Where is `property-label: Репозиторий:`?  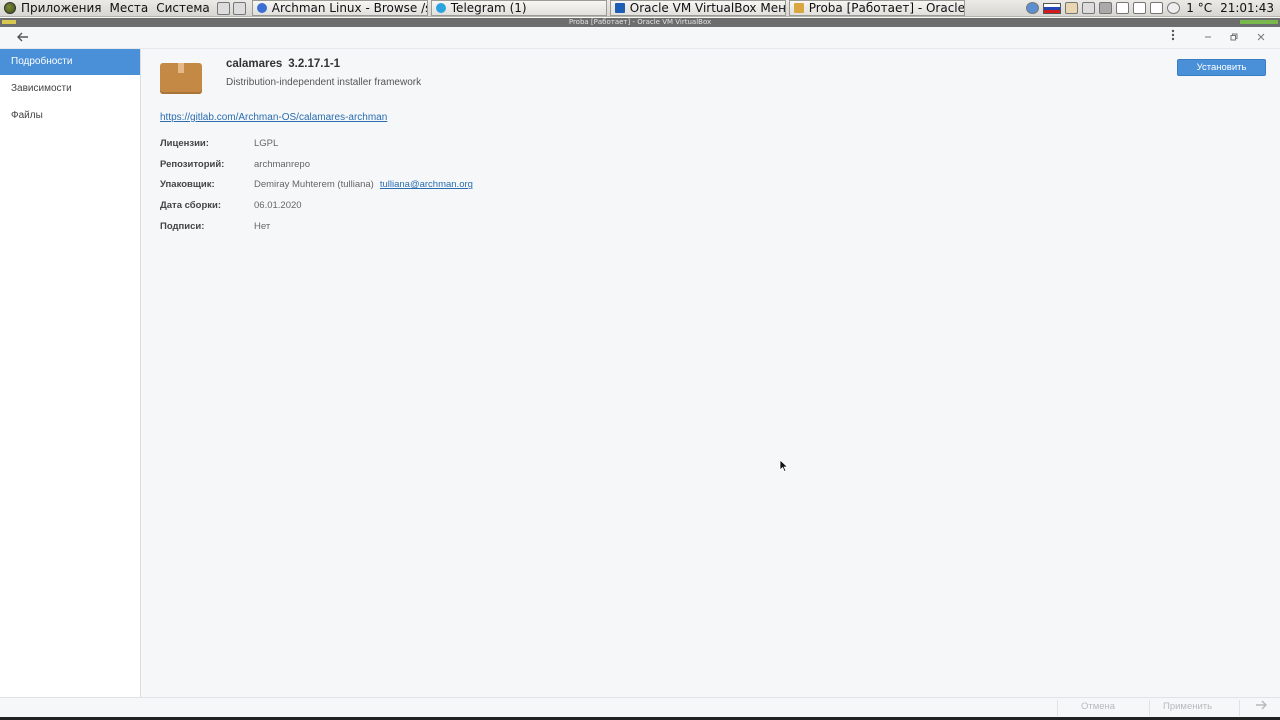
property-label: Репозиторий: is located at coordinates (192, 164).